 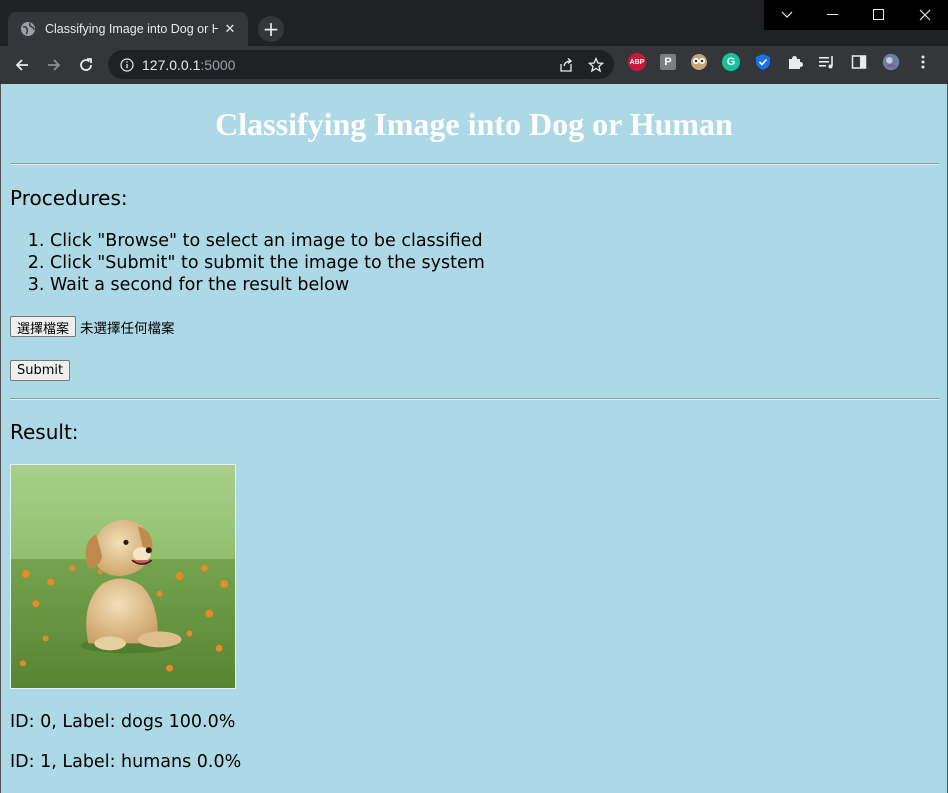 I want to click on url-port: :5000, so click(x=218, y=64).